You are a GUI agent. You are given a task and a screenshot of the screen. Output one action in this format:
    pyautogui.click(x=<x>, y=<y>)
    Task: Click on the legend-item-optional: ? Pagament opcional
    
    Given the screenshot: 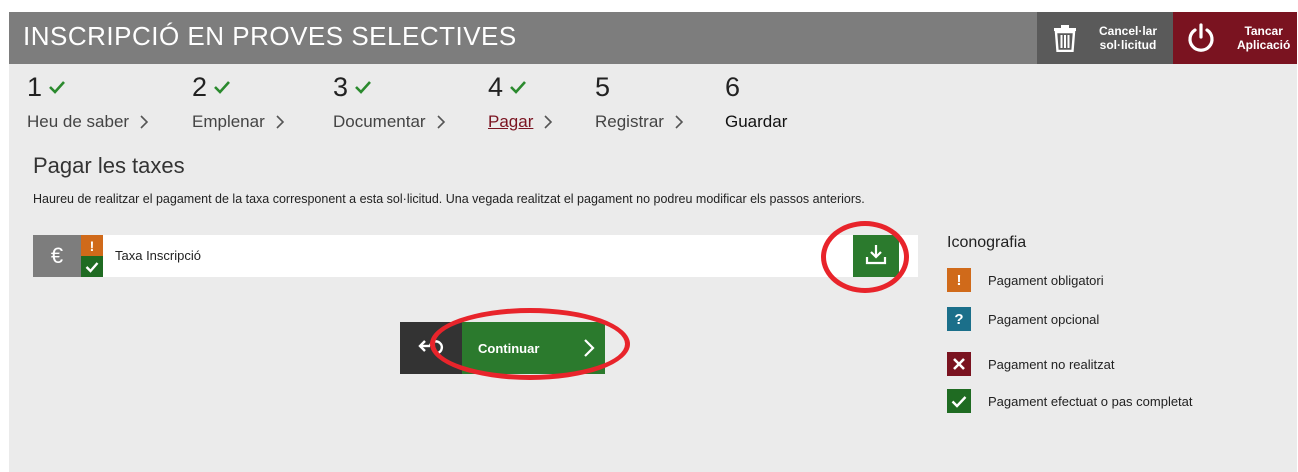 What is the action you would take?
    pyautogui.click(x=1023, y=319)
    